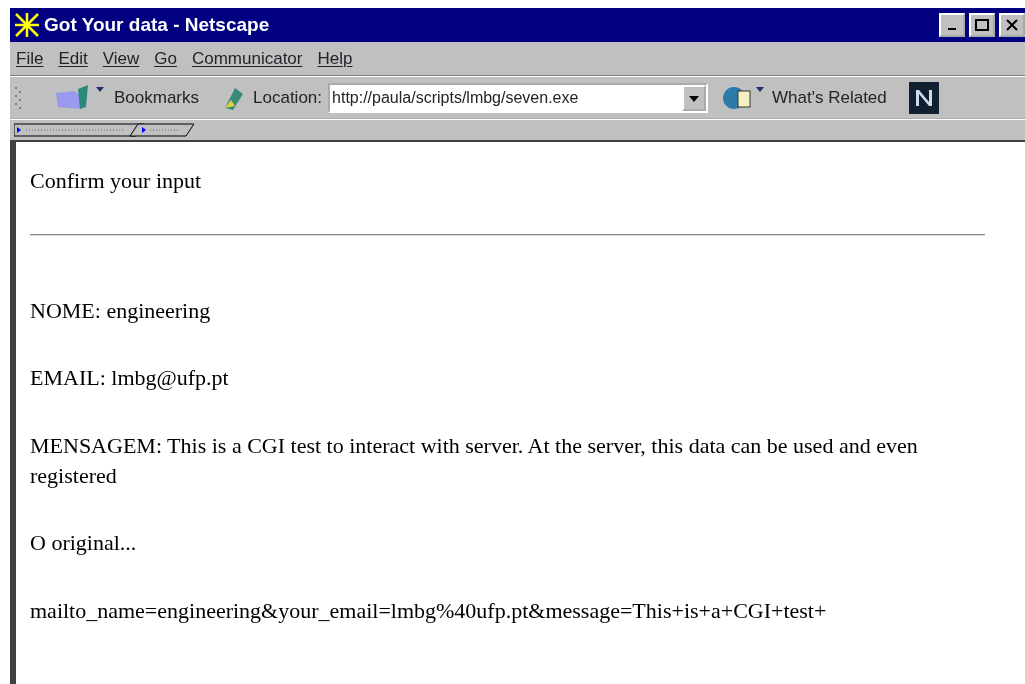  I want to click on menu-item: View, so click(121, 58).